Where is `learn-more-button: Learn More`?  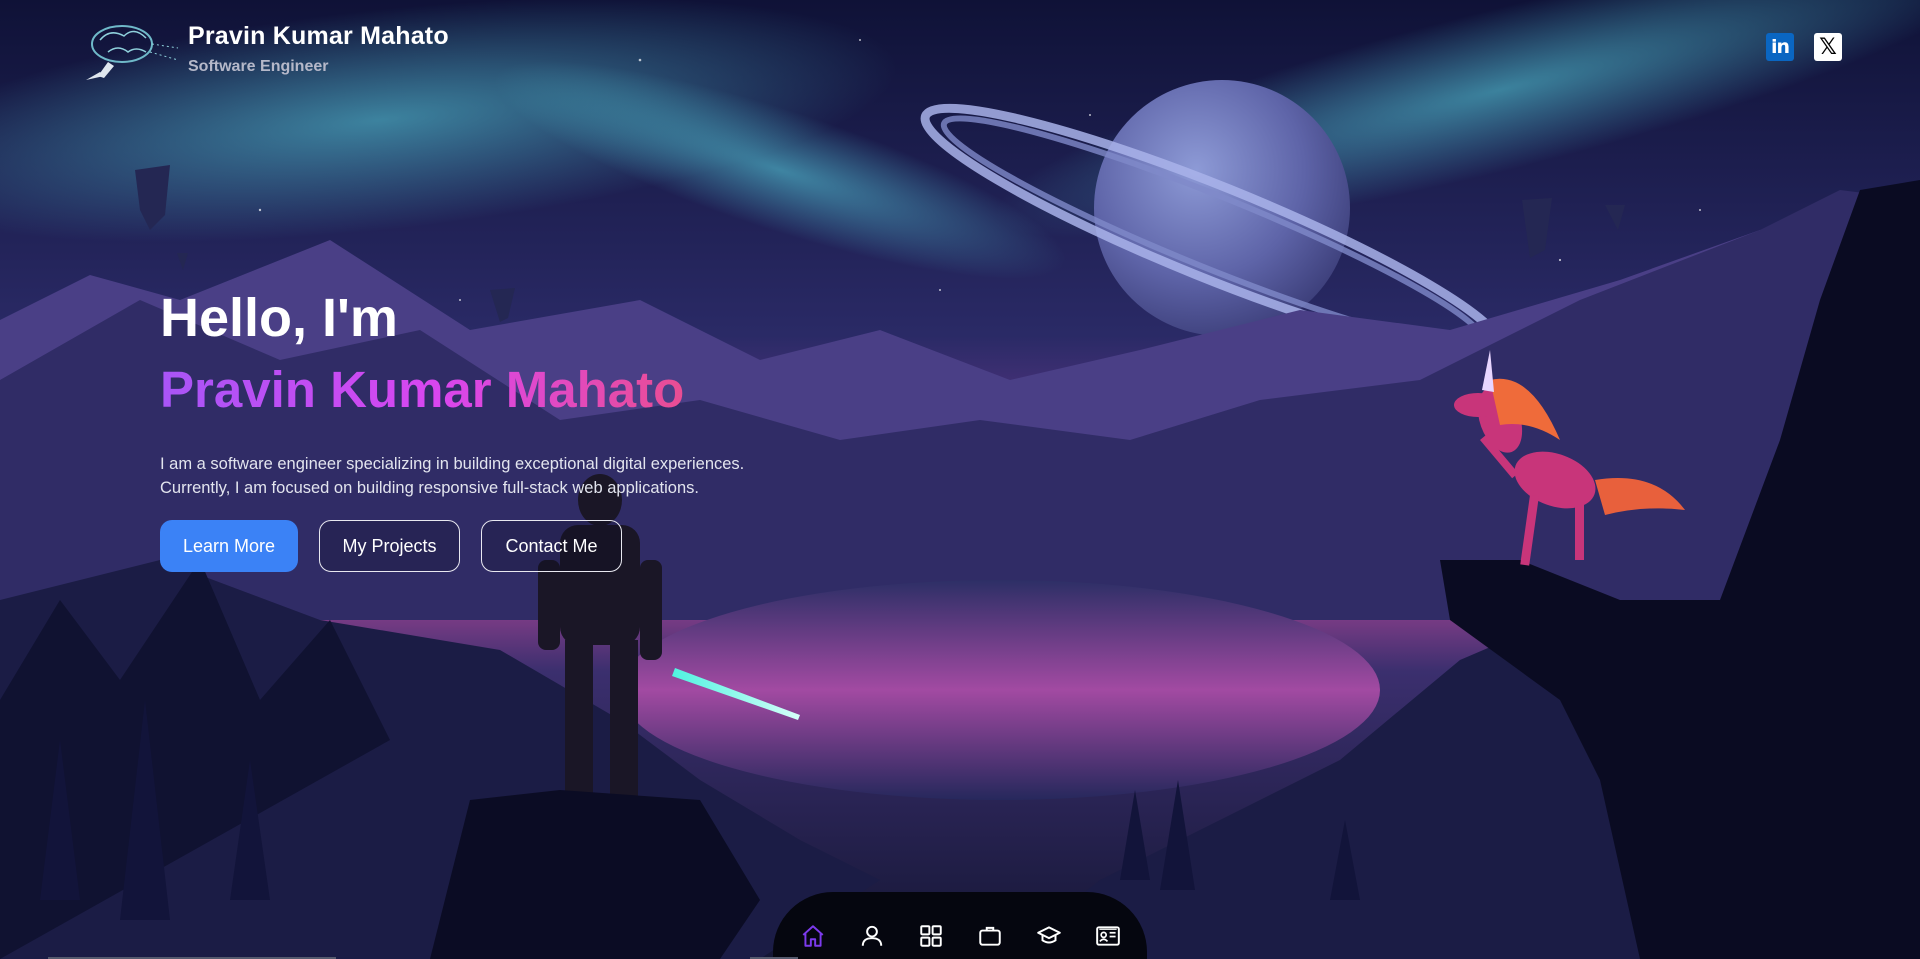 learn-more-button: Learn More is located at coordinates (229, 546).